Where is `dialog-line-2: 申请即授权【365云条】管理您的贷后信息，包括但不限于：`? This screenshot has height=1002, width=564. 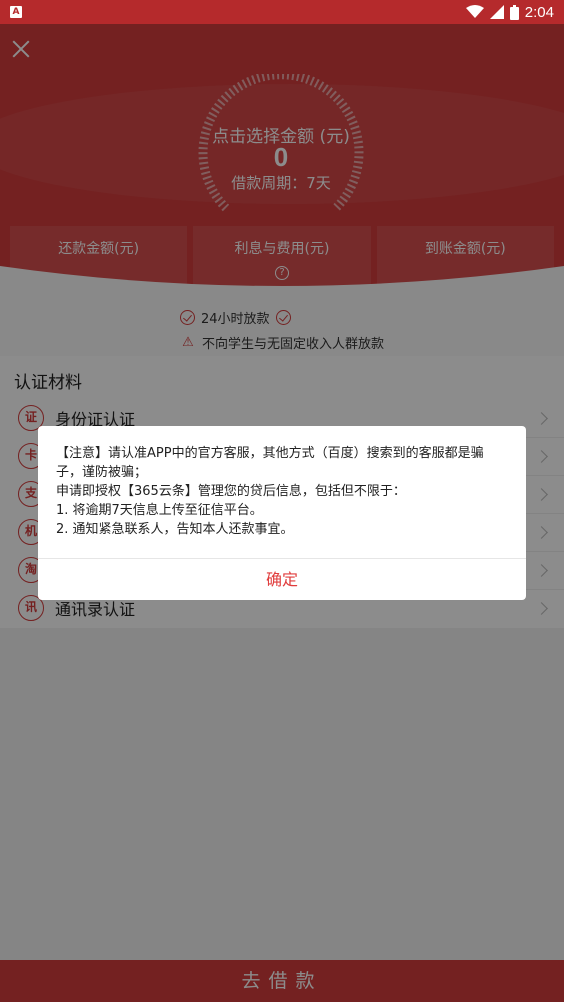
dialog-line-2: 申请即授权【365云条】管理您的贷后信息，包括但不限于： is located at coordinates (231, 491).